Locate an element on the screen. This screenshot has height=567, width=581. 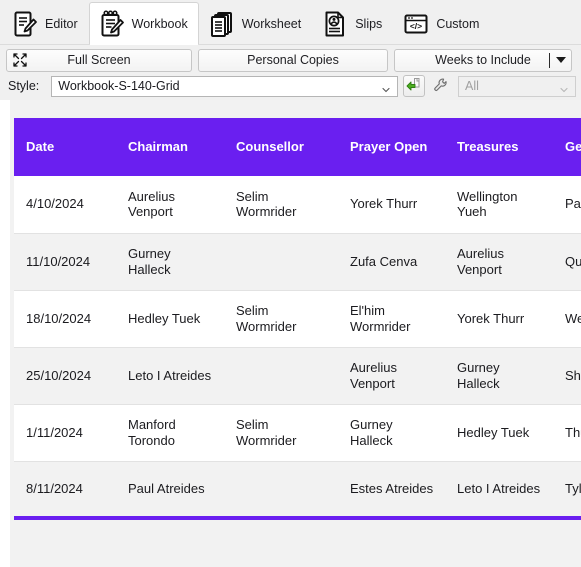
cell-prayer-open: El'him Wormrider is located at coordinates (391, 318).